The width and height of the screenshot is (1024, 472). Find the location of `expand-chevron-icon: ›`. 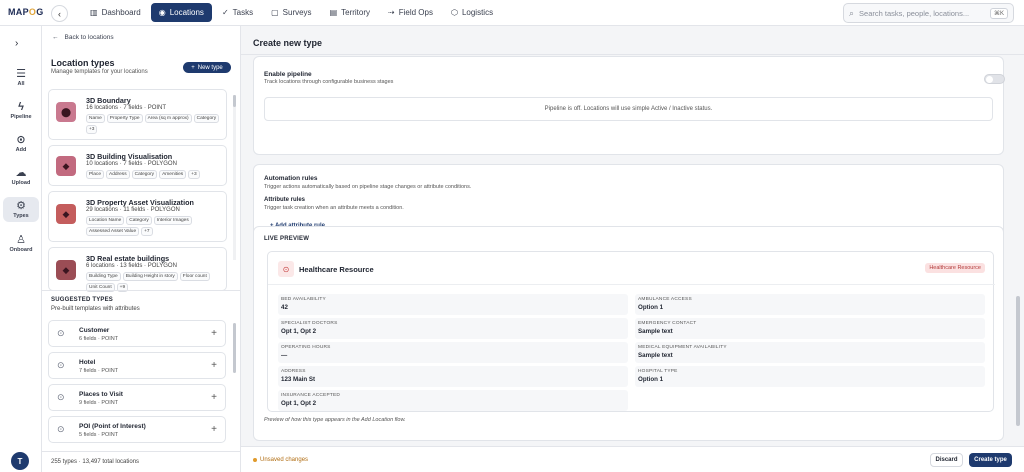

expand-chevron-icon: › is located at coordinates (16, 43).